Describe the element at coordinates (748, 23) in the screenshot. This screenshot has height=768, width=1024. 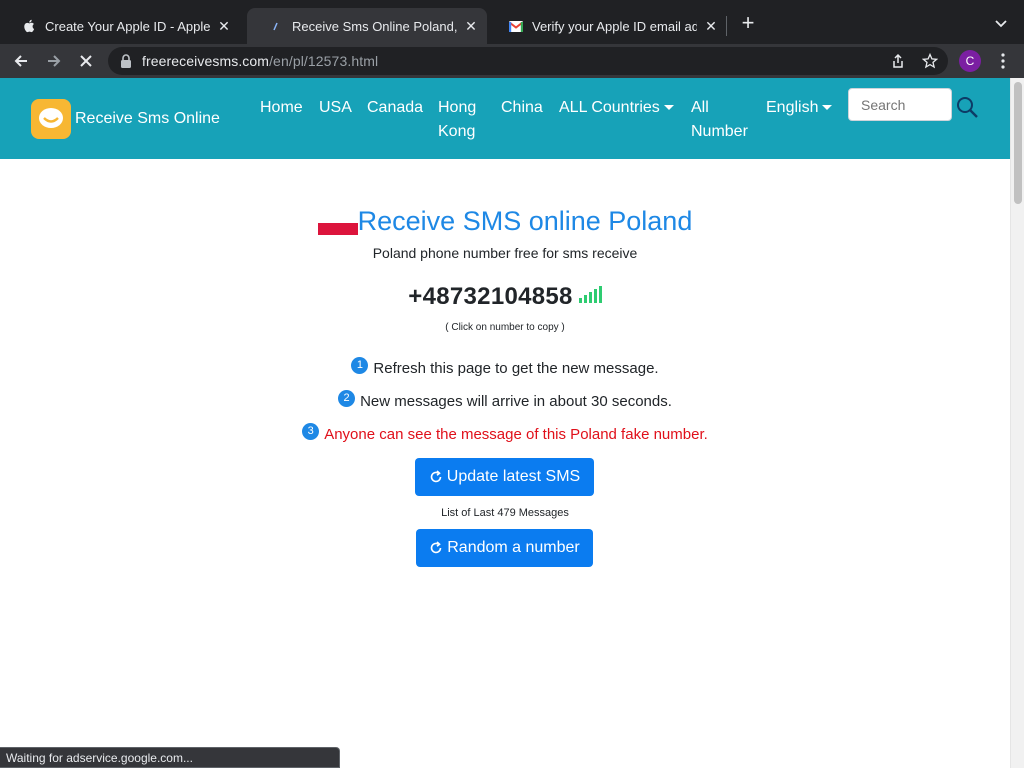
I see `new-tab-icon: +` at that location.